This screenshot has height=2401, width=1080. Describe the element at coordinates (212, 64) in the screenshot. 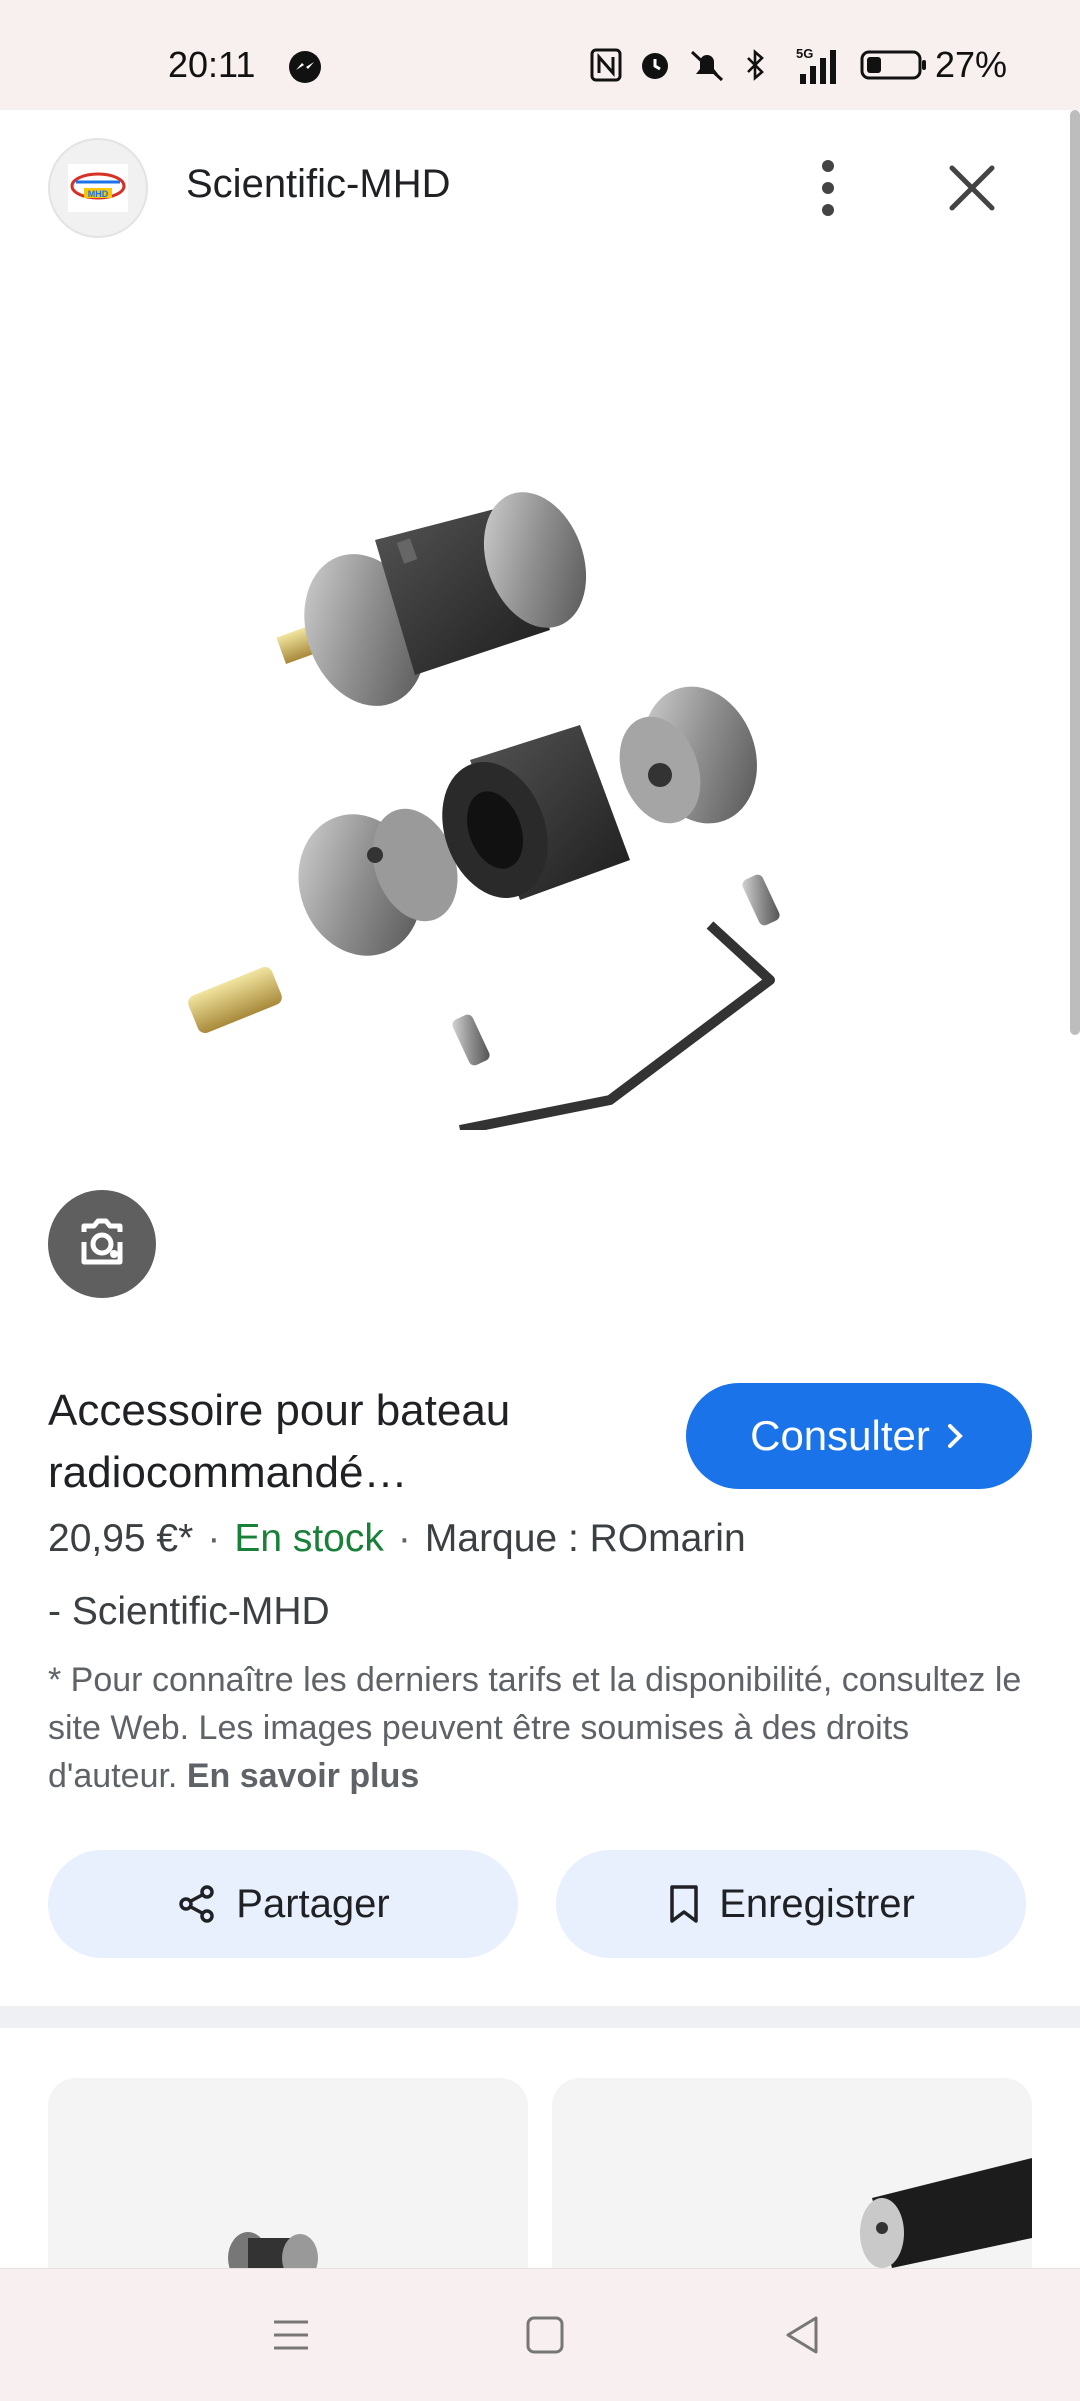

I see `status-time: 20:11` at that location.